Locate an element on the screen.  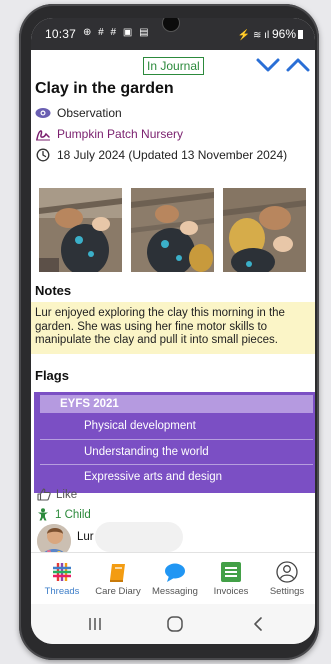
flag-item: Expressive arts and design is located at coordinates (176, 476).